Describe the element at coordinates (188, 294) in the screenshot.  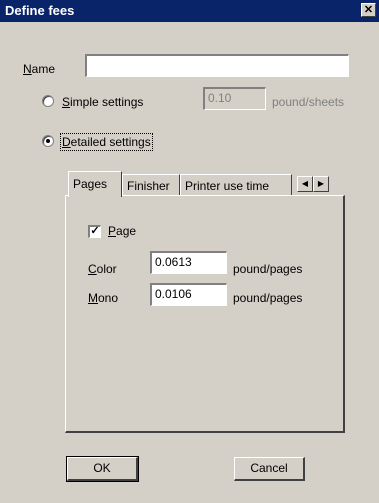
I see `mono-fee-input: 0.0106` at that location.